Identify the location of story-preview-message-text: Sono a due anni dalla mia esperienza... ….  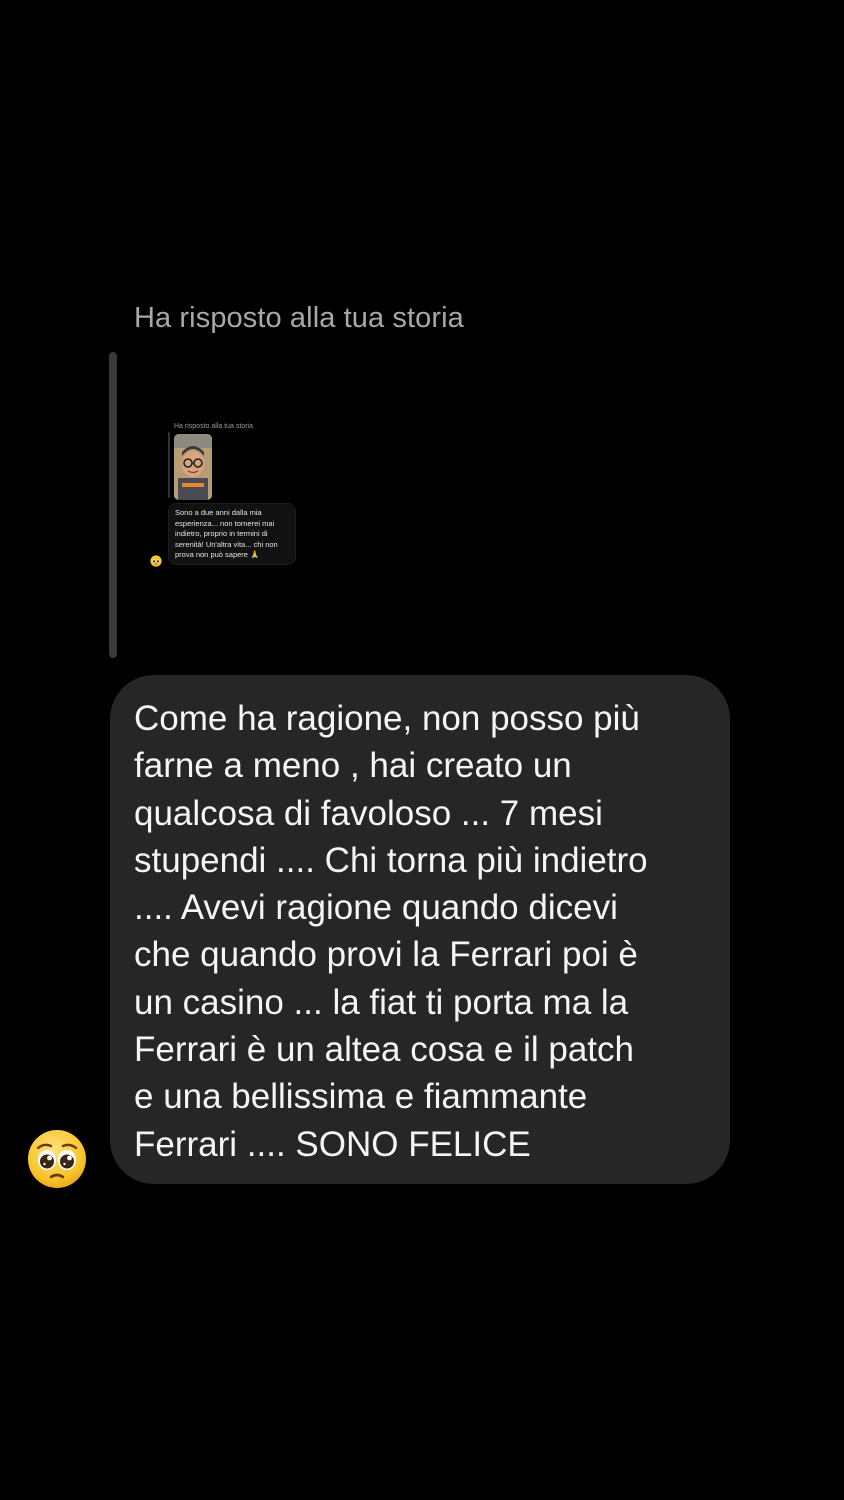
(226, 533).